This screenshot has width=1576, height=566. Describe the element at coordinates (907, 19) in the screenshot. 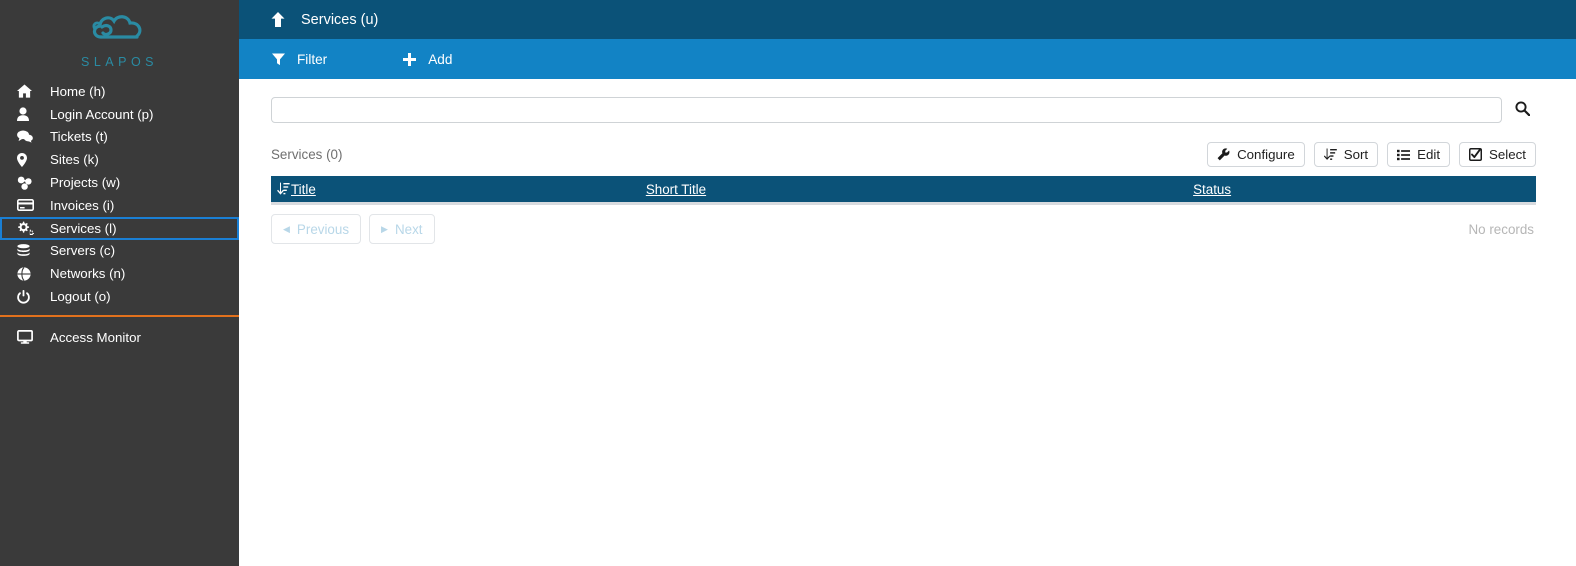

I see `page-header: Services (u)` at that location.